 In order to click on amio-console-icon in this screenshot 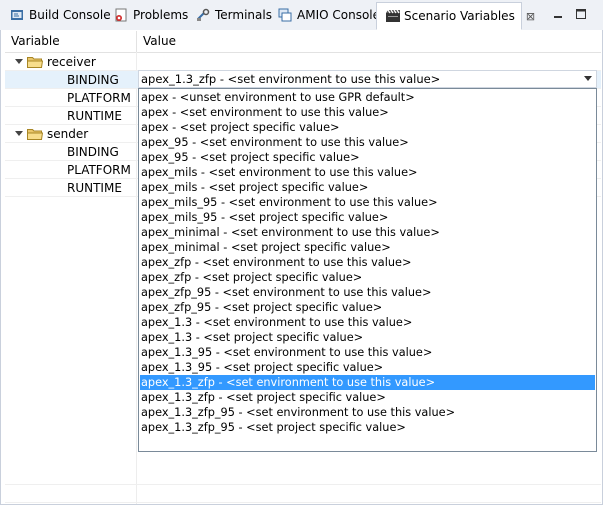, I will do `click(285, 15)`.